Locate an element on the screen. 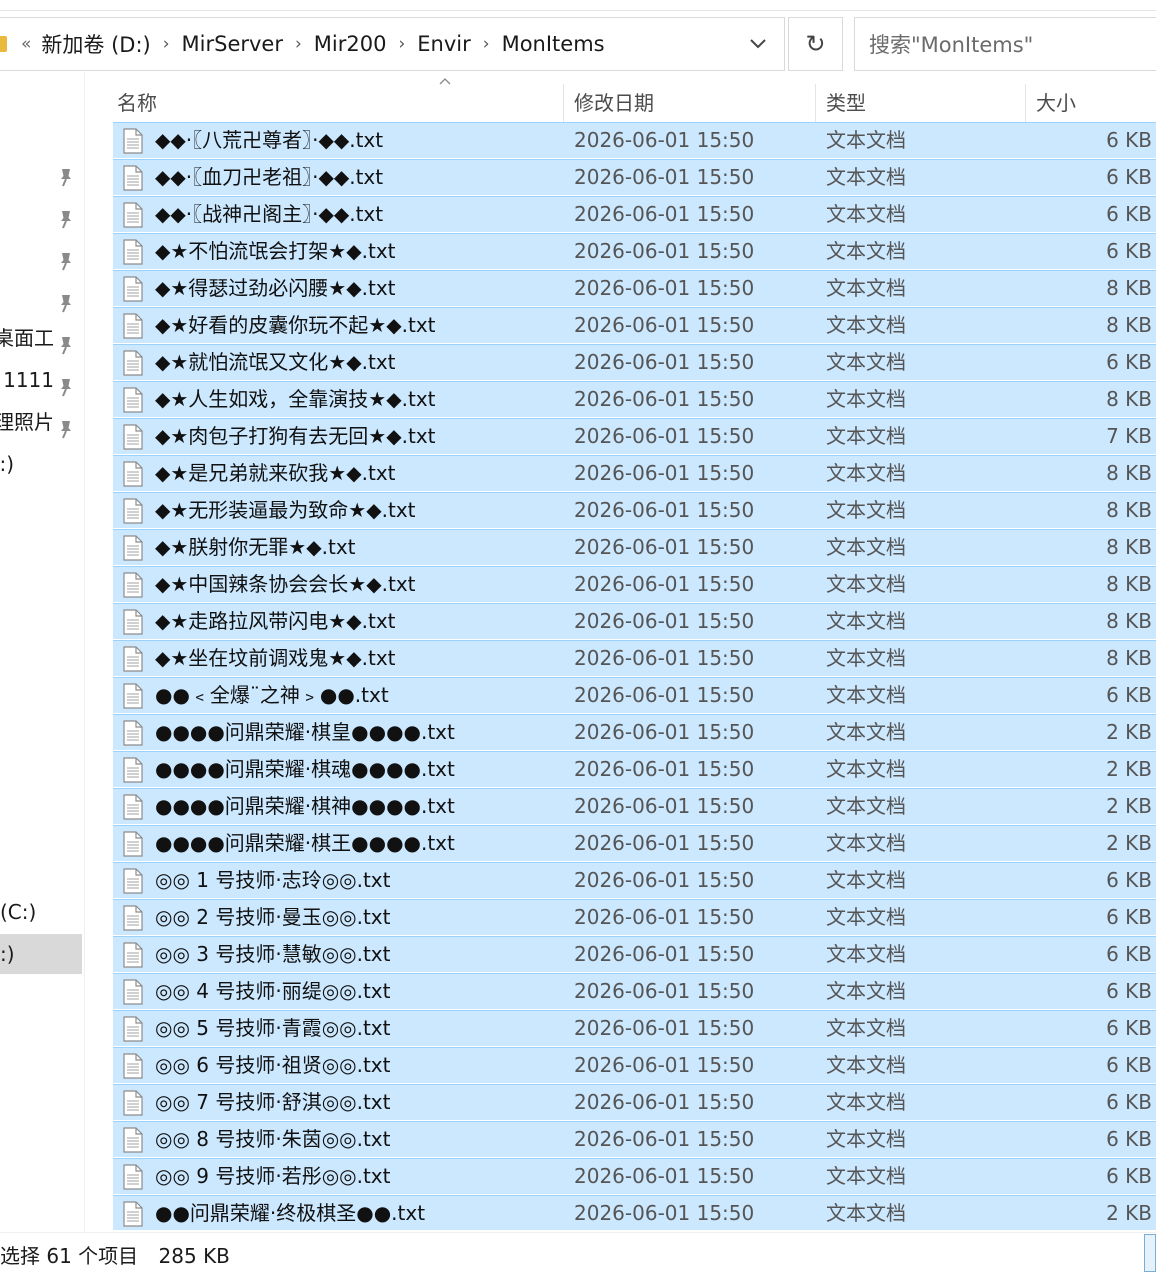 The height and width of the screenshot is (1278, 1156). search-box is located at coordinates (1005, 44).